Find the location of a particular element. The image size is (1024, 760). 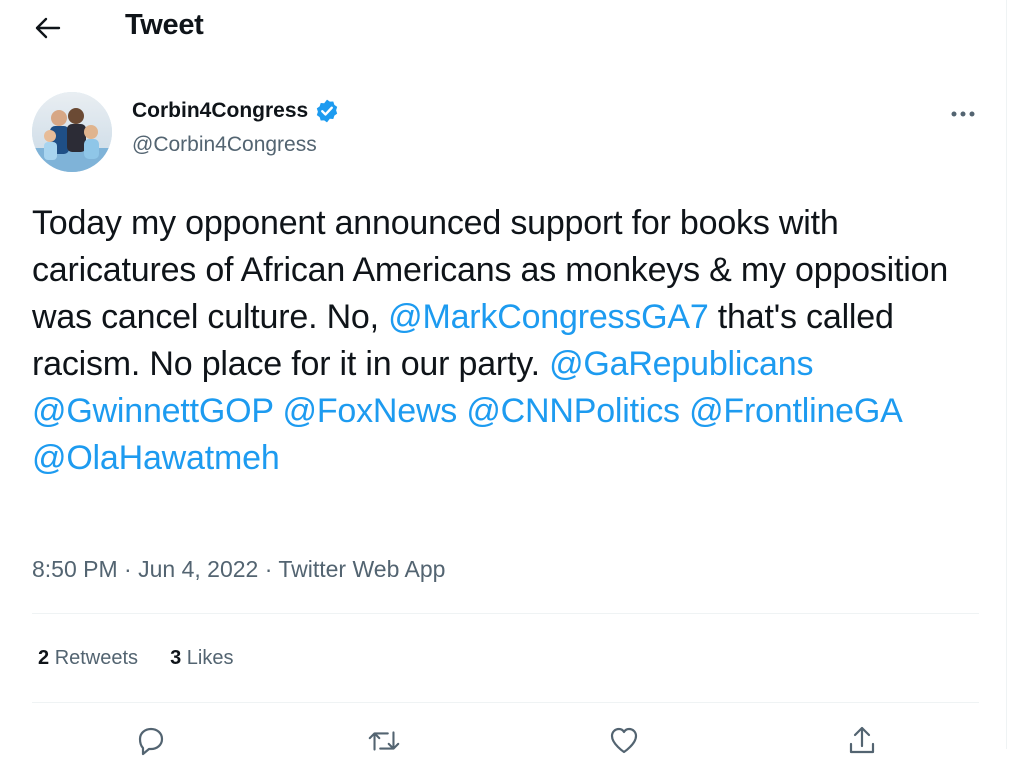

back-button is located at coordinates (48, 28).